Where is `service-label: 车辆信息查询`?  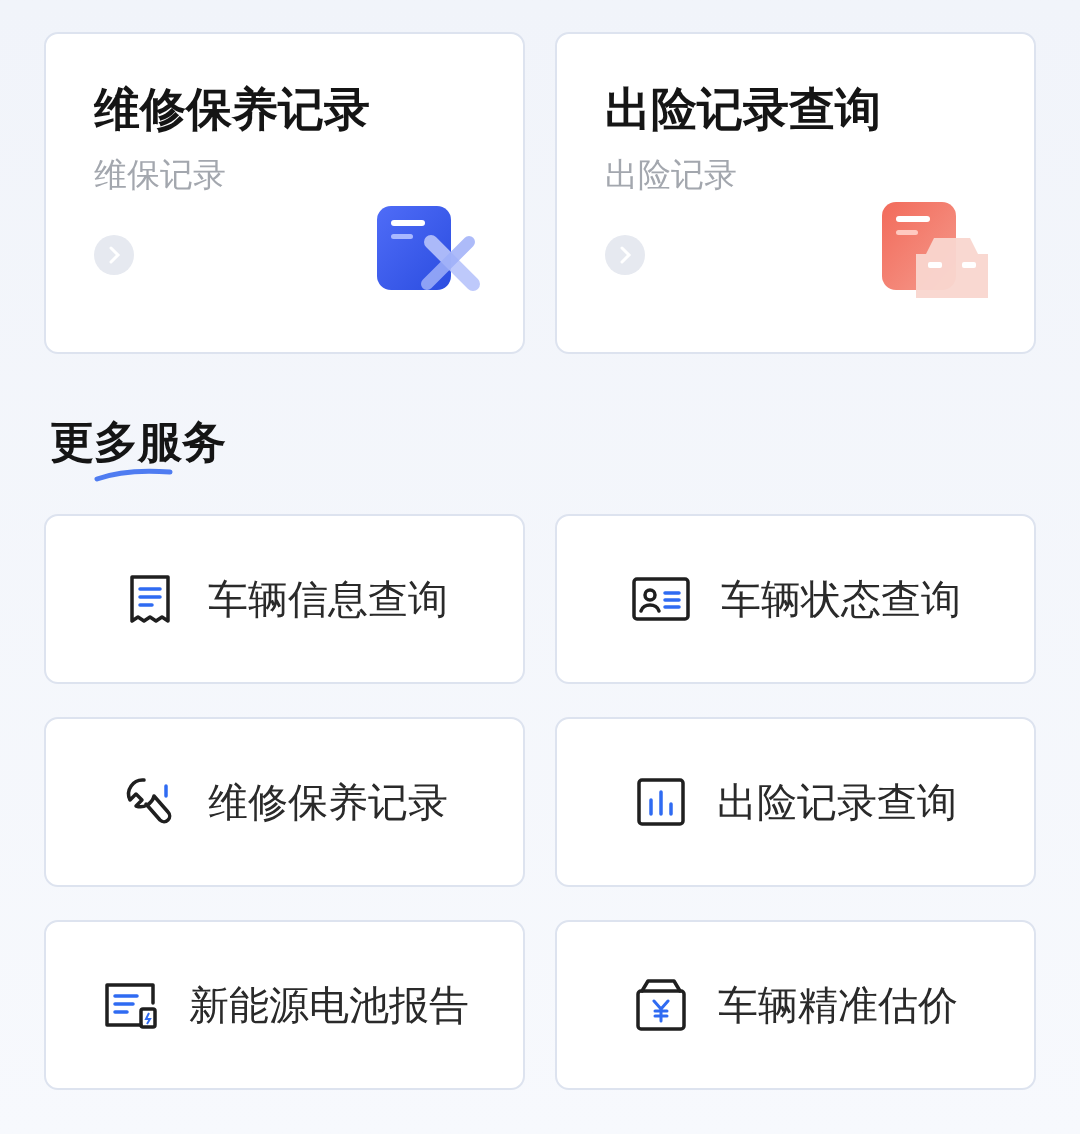 service-label: 车辆信息查询 is located at coordinates (327, 599).